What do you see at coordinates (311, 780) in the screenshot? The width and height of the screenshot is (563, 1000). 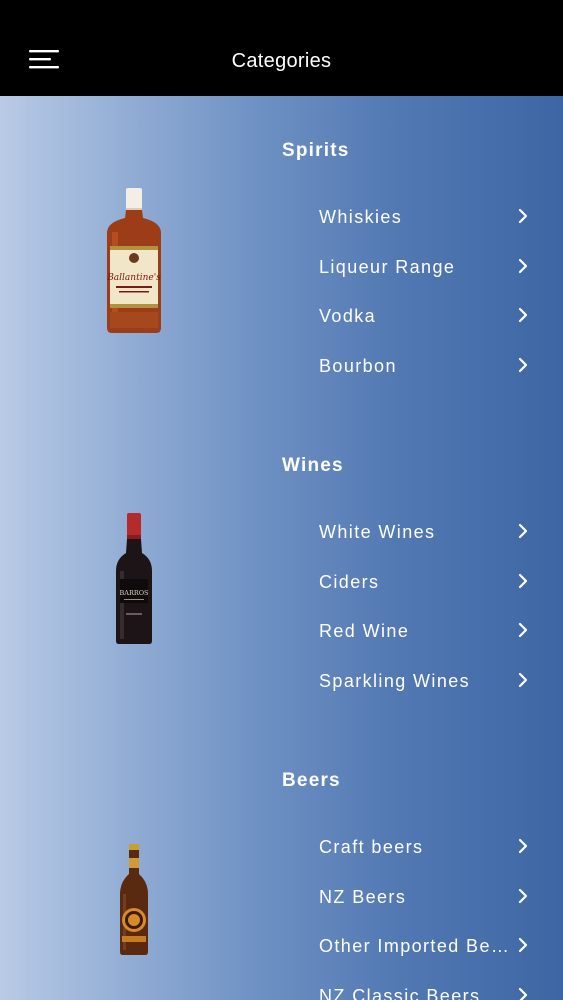 I see `section-title: Beers` at bounding box center [311, 780].